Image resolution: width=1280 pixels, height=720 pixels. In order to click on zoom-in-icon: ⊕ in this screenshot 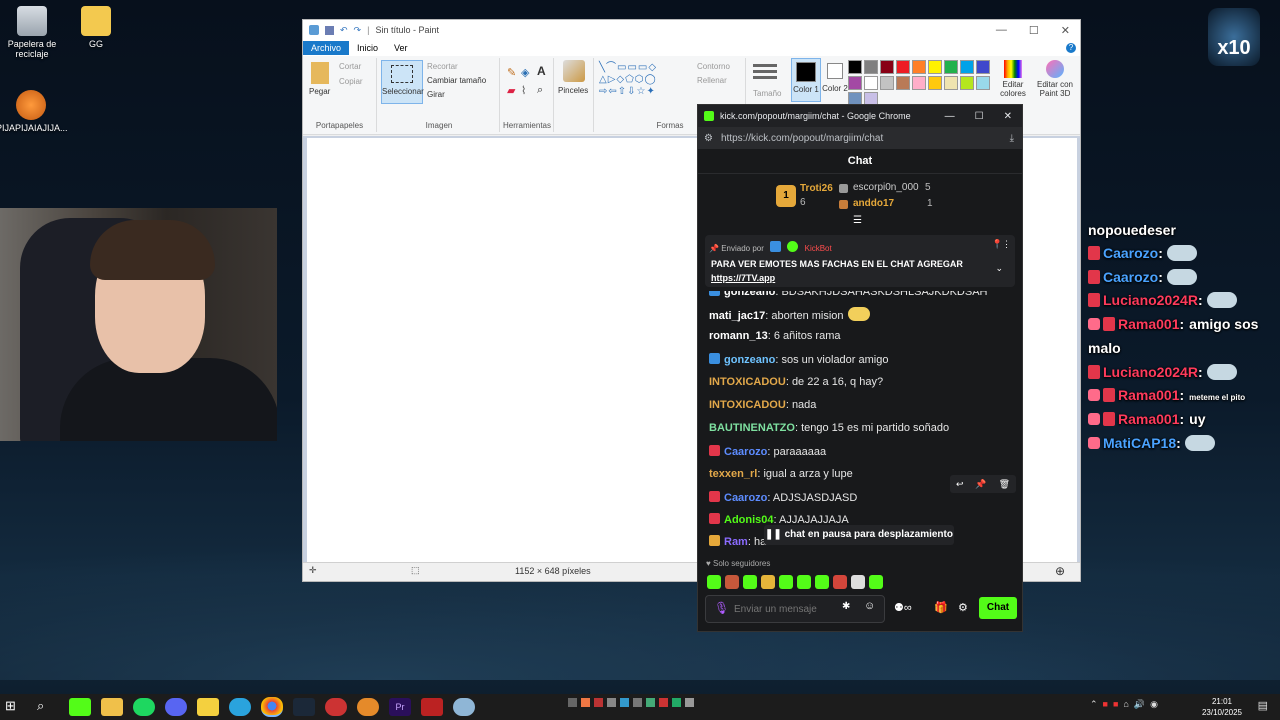, I will do `click(1060, 571)`.